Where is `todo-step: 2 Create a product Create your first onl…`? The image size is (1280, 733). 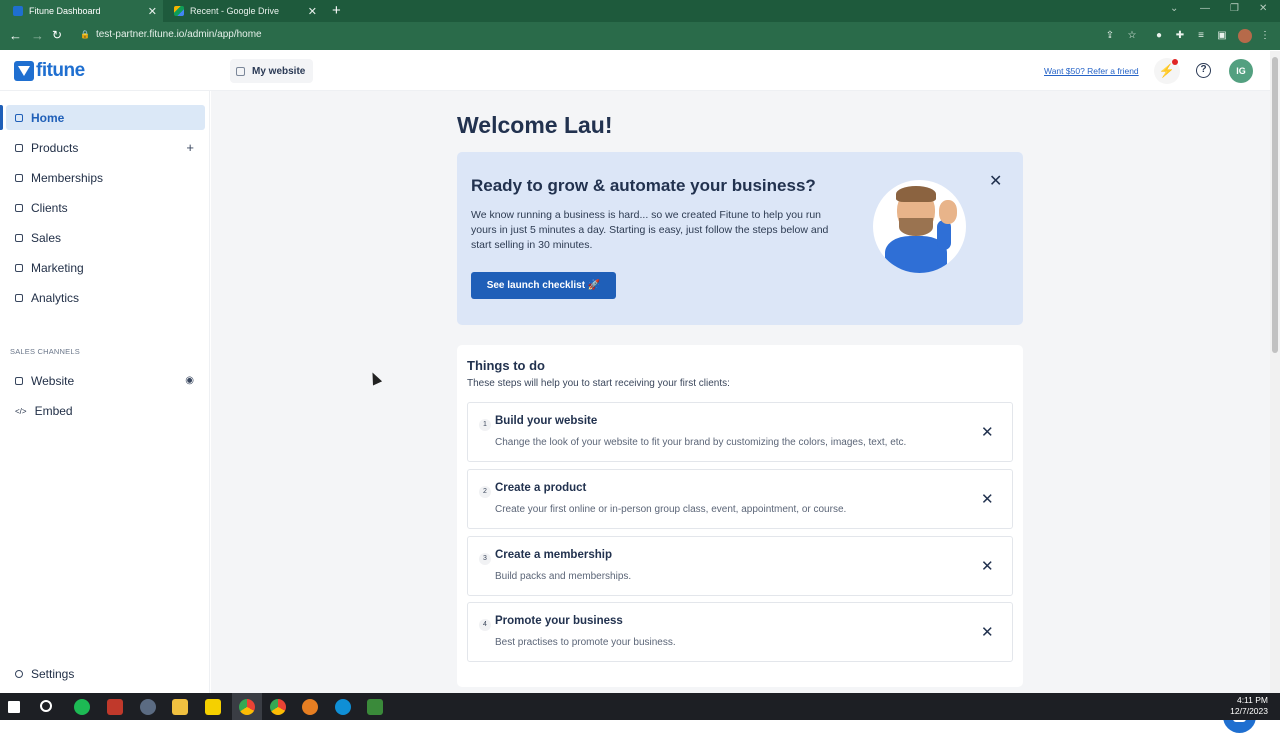 todo-step: 2 Create a product Create your first onl… is located at coordinates (740, 499).